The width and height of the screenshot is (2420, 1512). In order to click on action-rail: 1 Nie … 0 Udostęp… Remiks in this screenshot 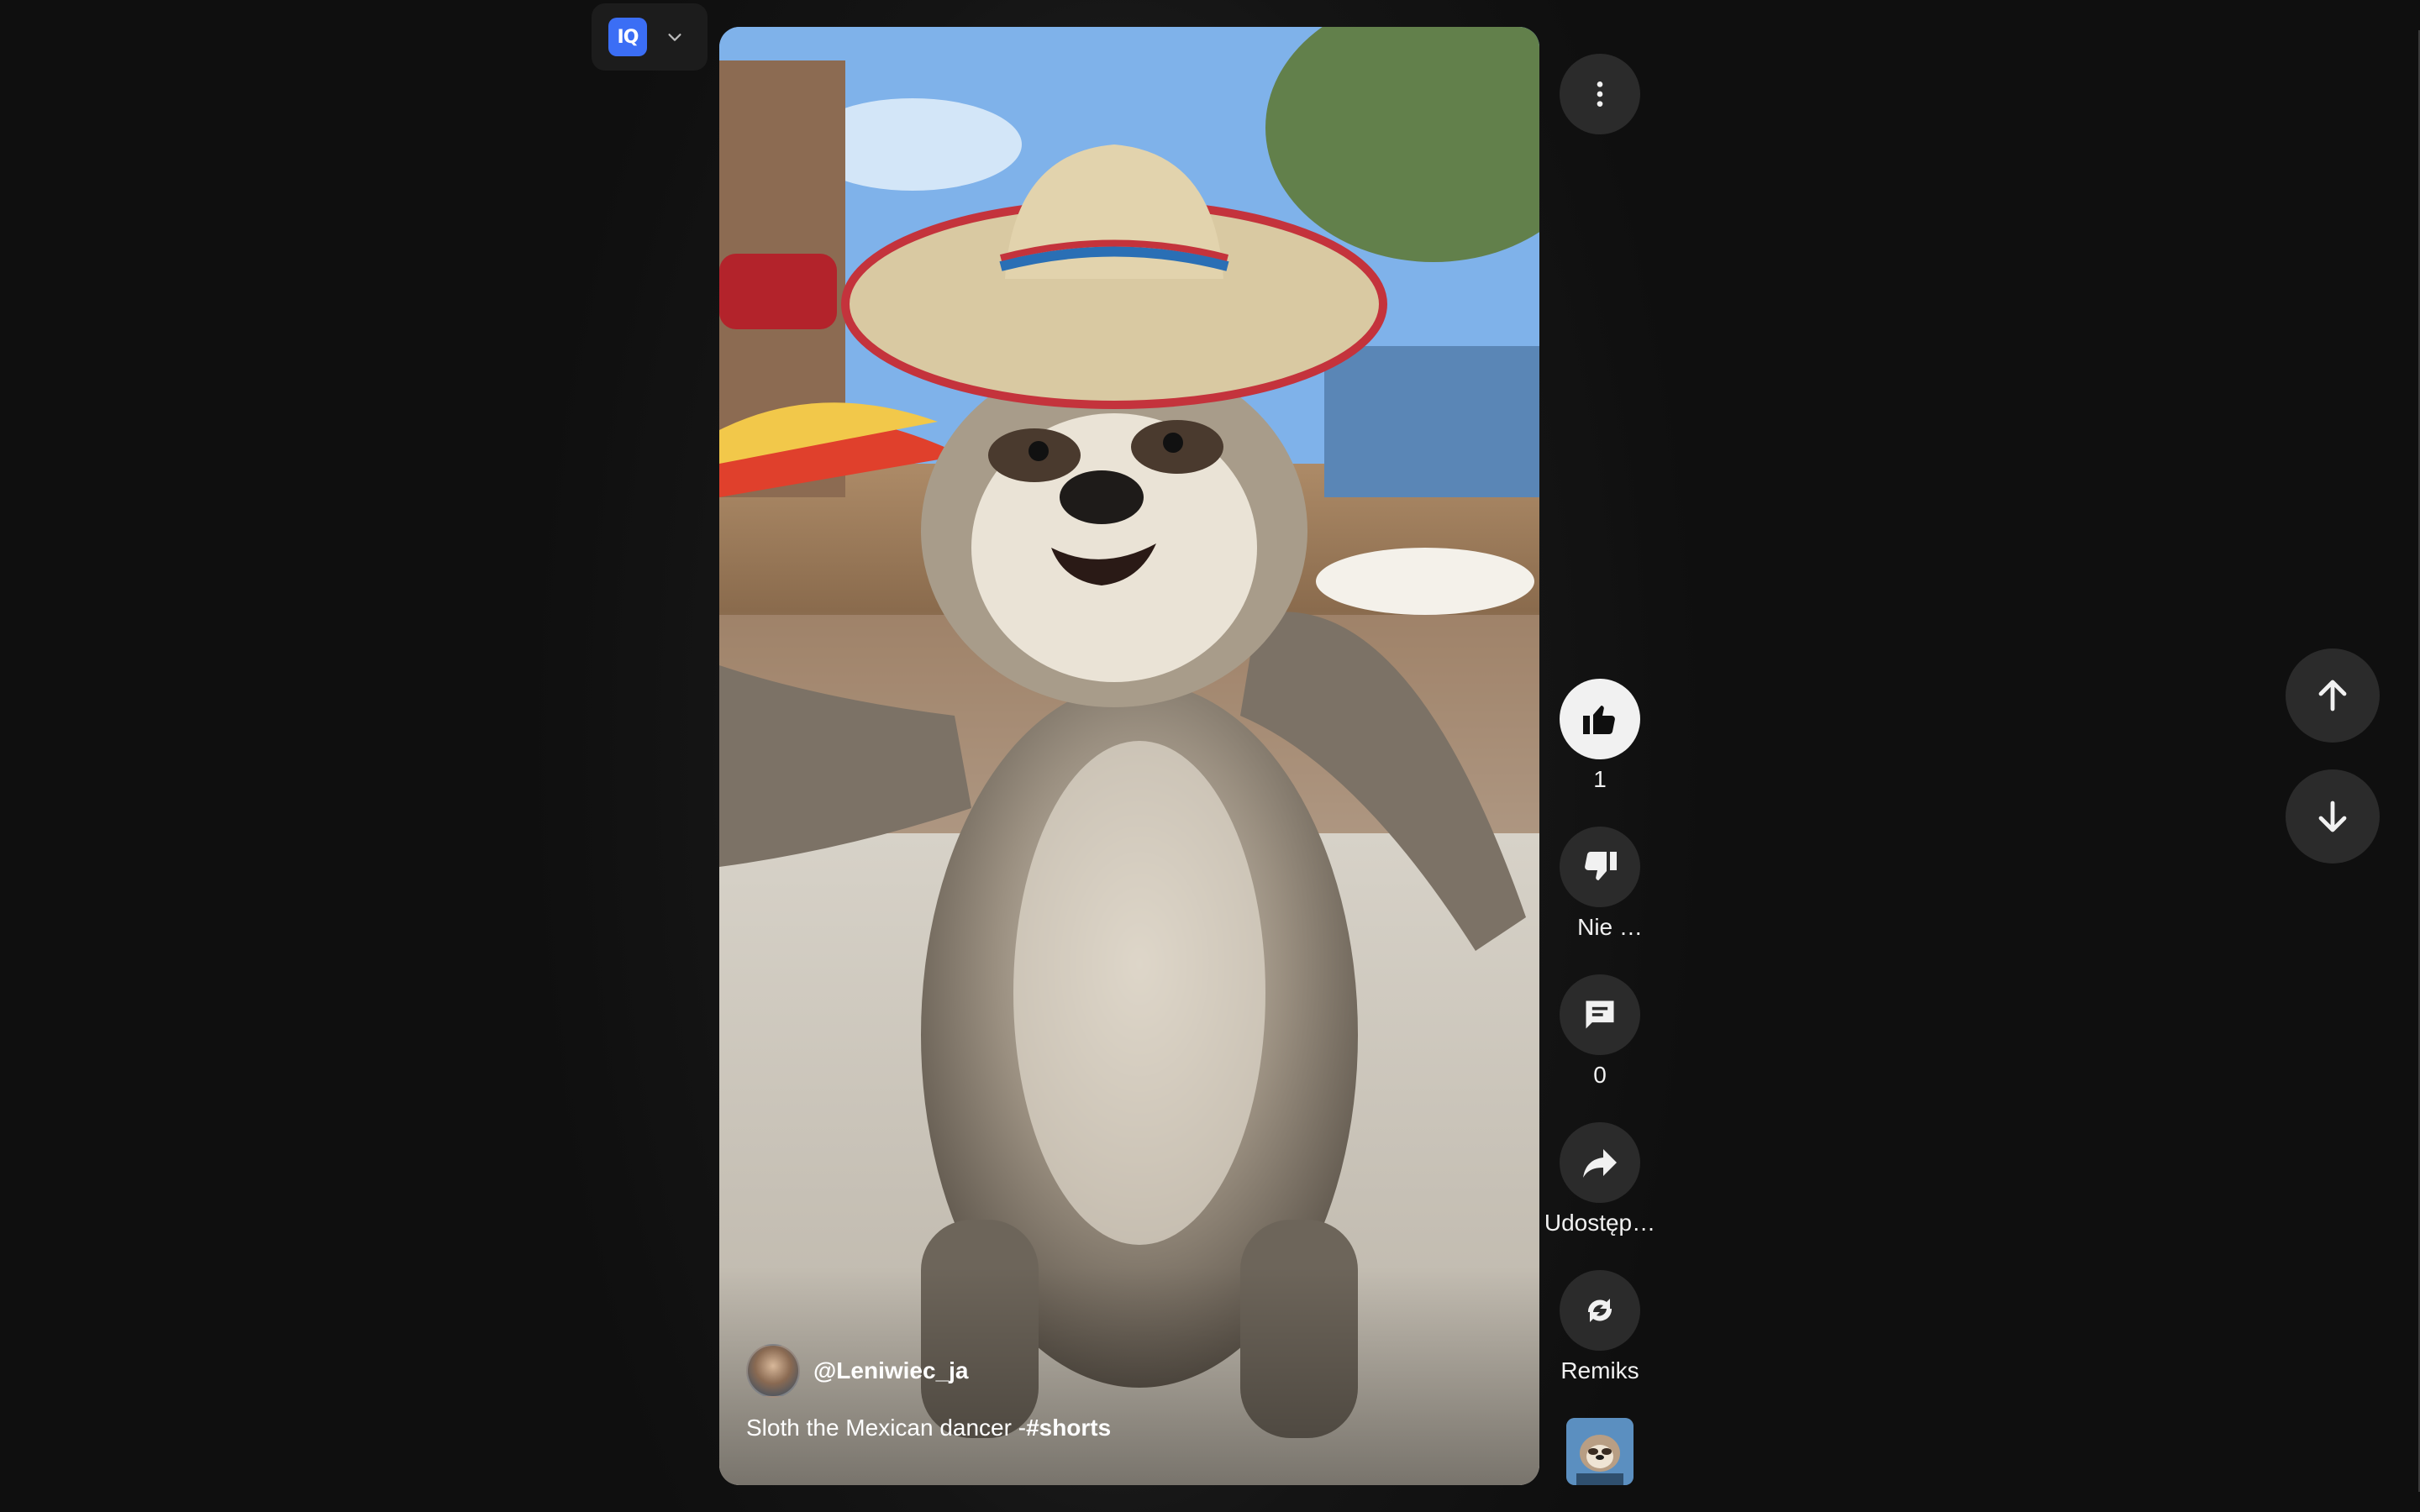, I will do `click(1599, 756)`.